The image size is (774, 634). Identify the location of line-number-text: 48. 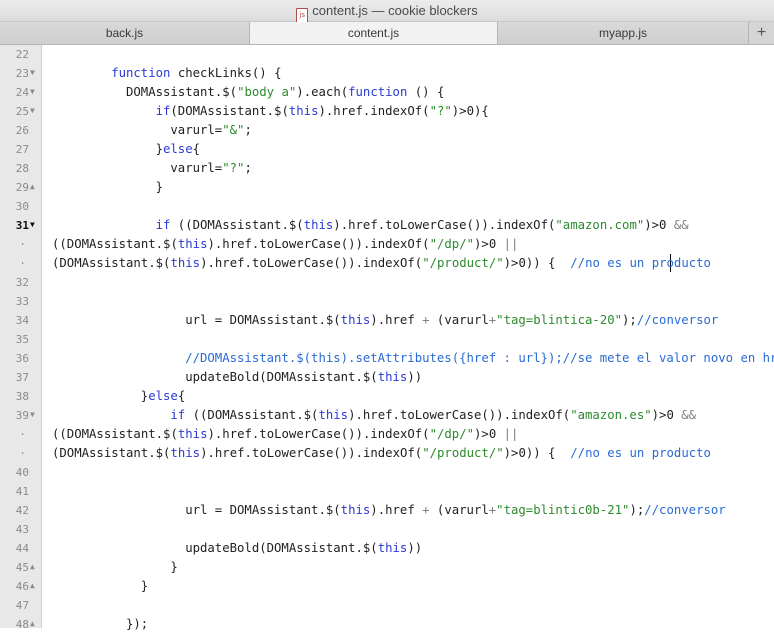
(22, 624).